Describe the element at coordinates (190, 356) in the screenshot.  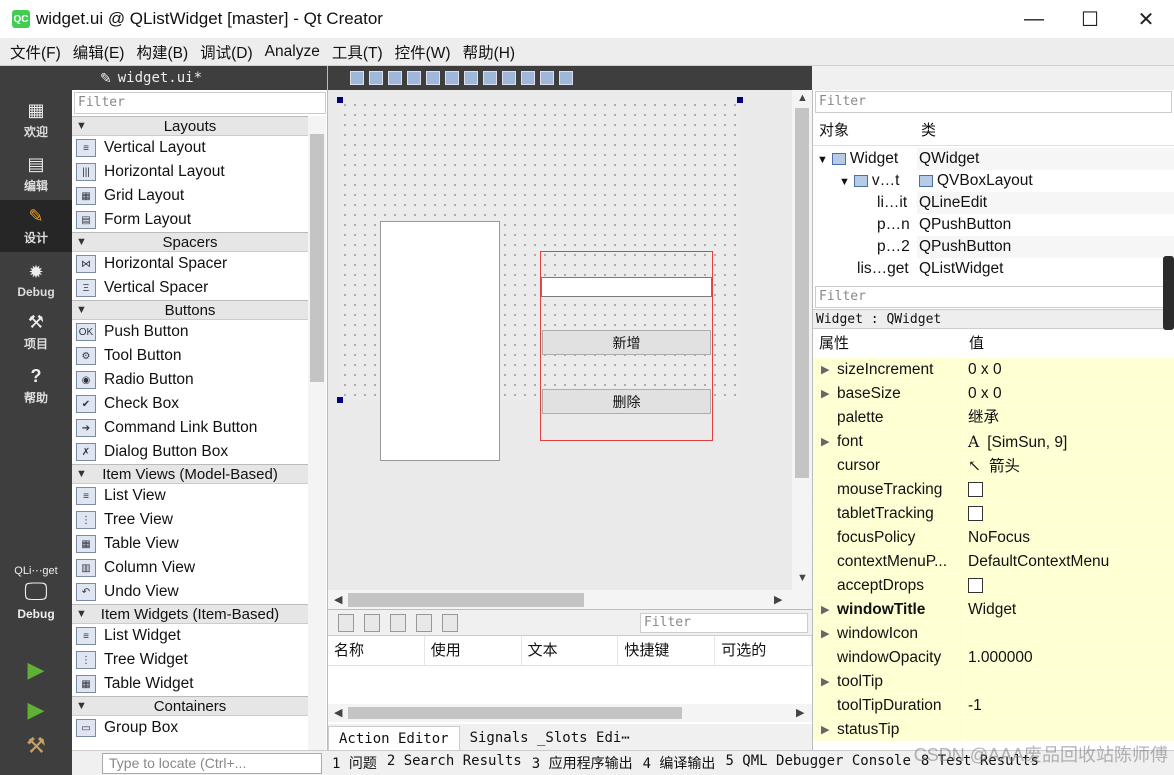
I see `widget-box-item: ⚙ Tool Button` at that location.